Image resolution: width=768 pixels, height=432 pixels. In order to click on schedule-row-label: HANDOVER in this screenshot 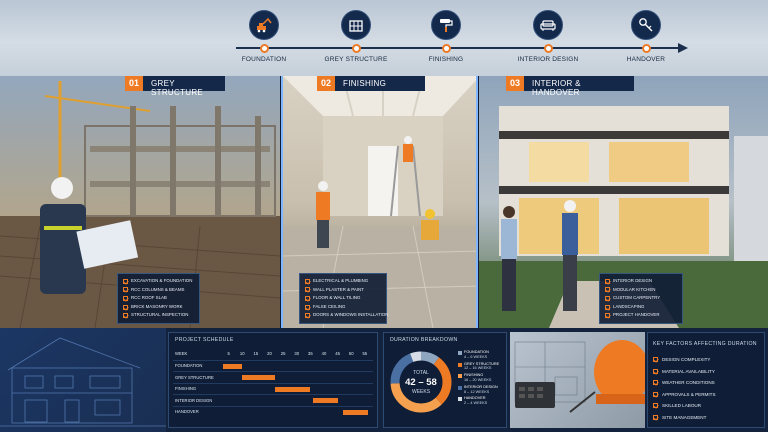, I will do `click(187, 412)`.